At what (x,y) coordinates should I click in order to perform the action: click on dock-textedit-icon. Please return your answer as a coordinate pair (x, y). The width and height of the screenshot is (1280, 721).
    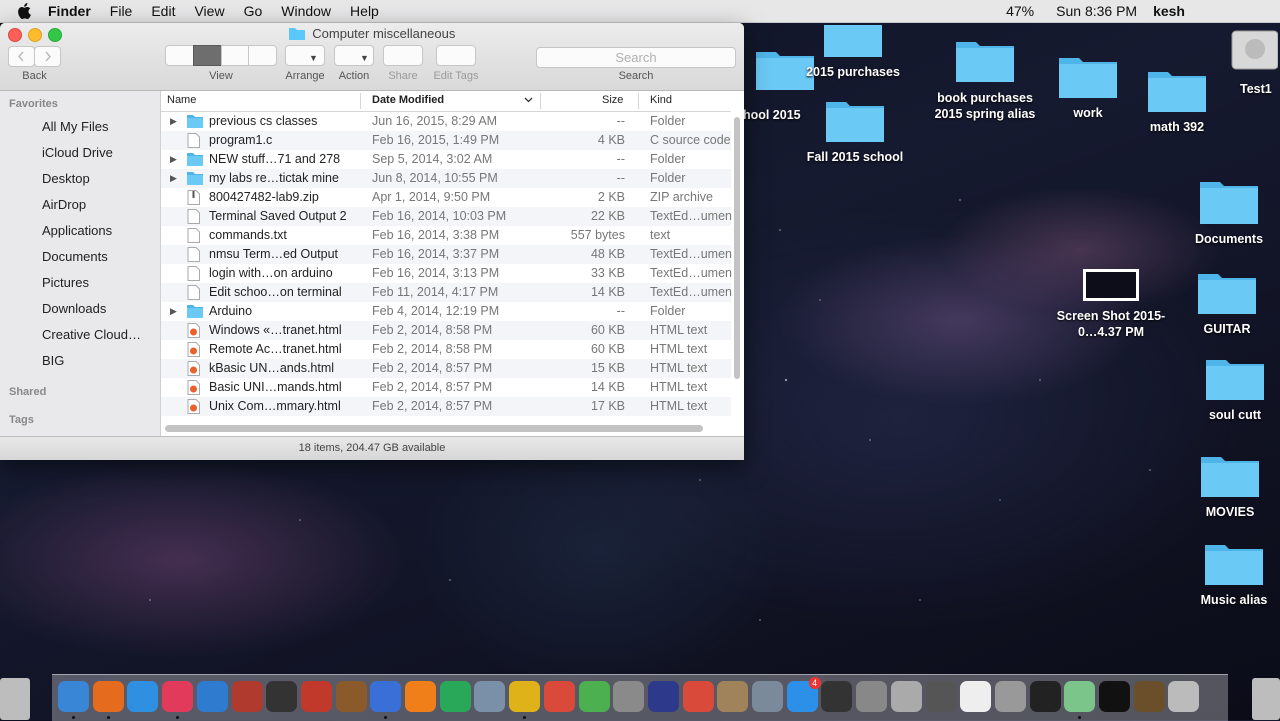
    Looking at the image, I should click on (976, 696).